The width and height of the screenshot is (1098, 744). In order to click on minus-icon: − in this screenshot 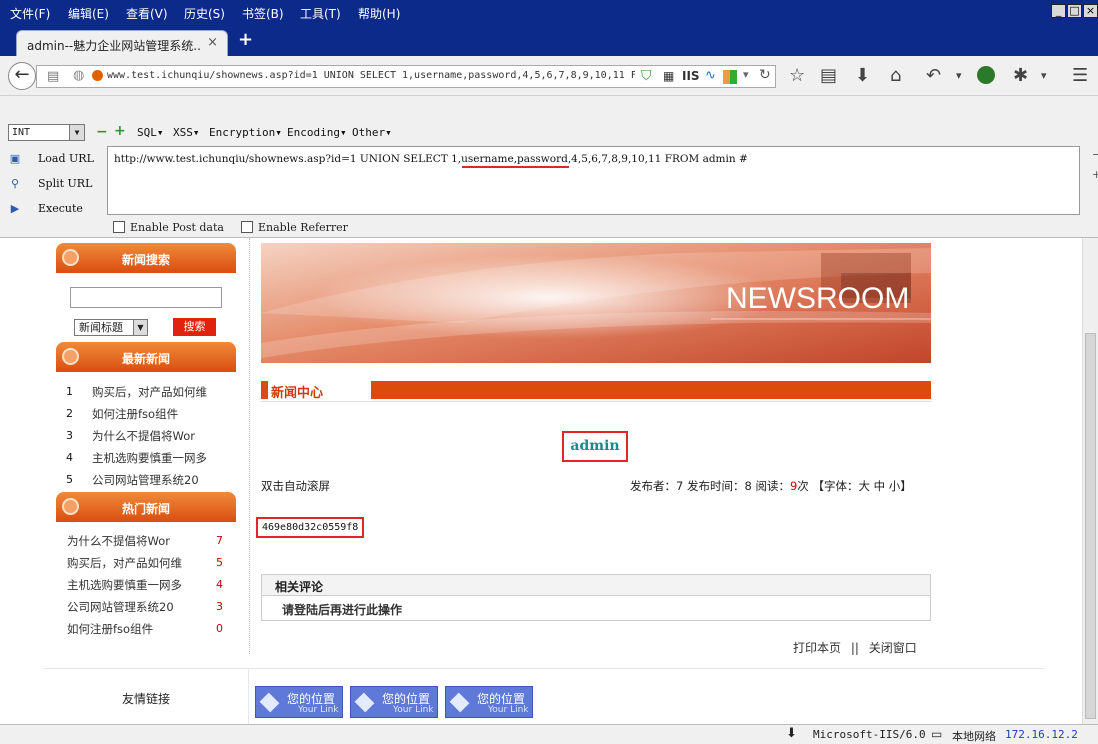, I will do `click(102, 132)`.